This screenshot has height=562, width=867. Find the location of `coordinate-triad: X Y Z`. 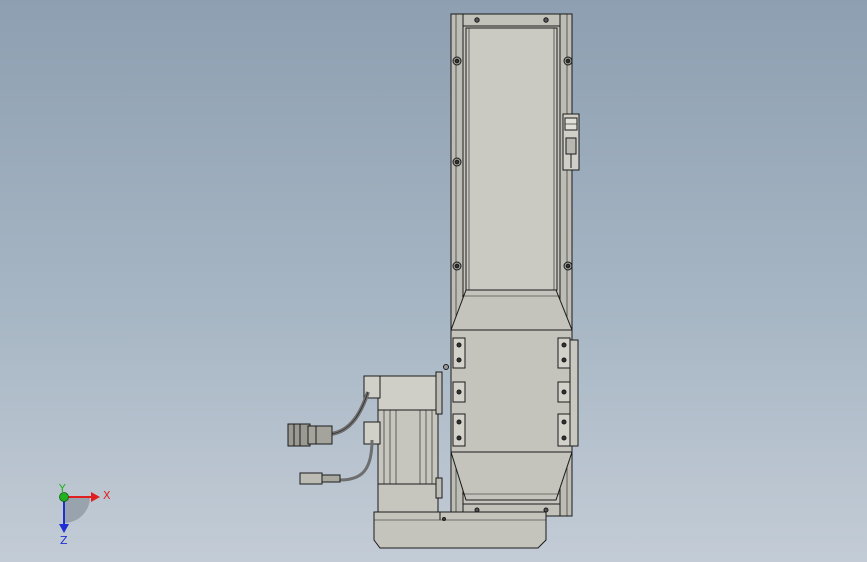

coordinate-triad: X Y Z is located at coordinates (84, 514).